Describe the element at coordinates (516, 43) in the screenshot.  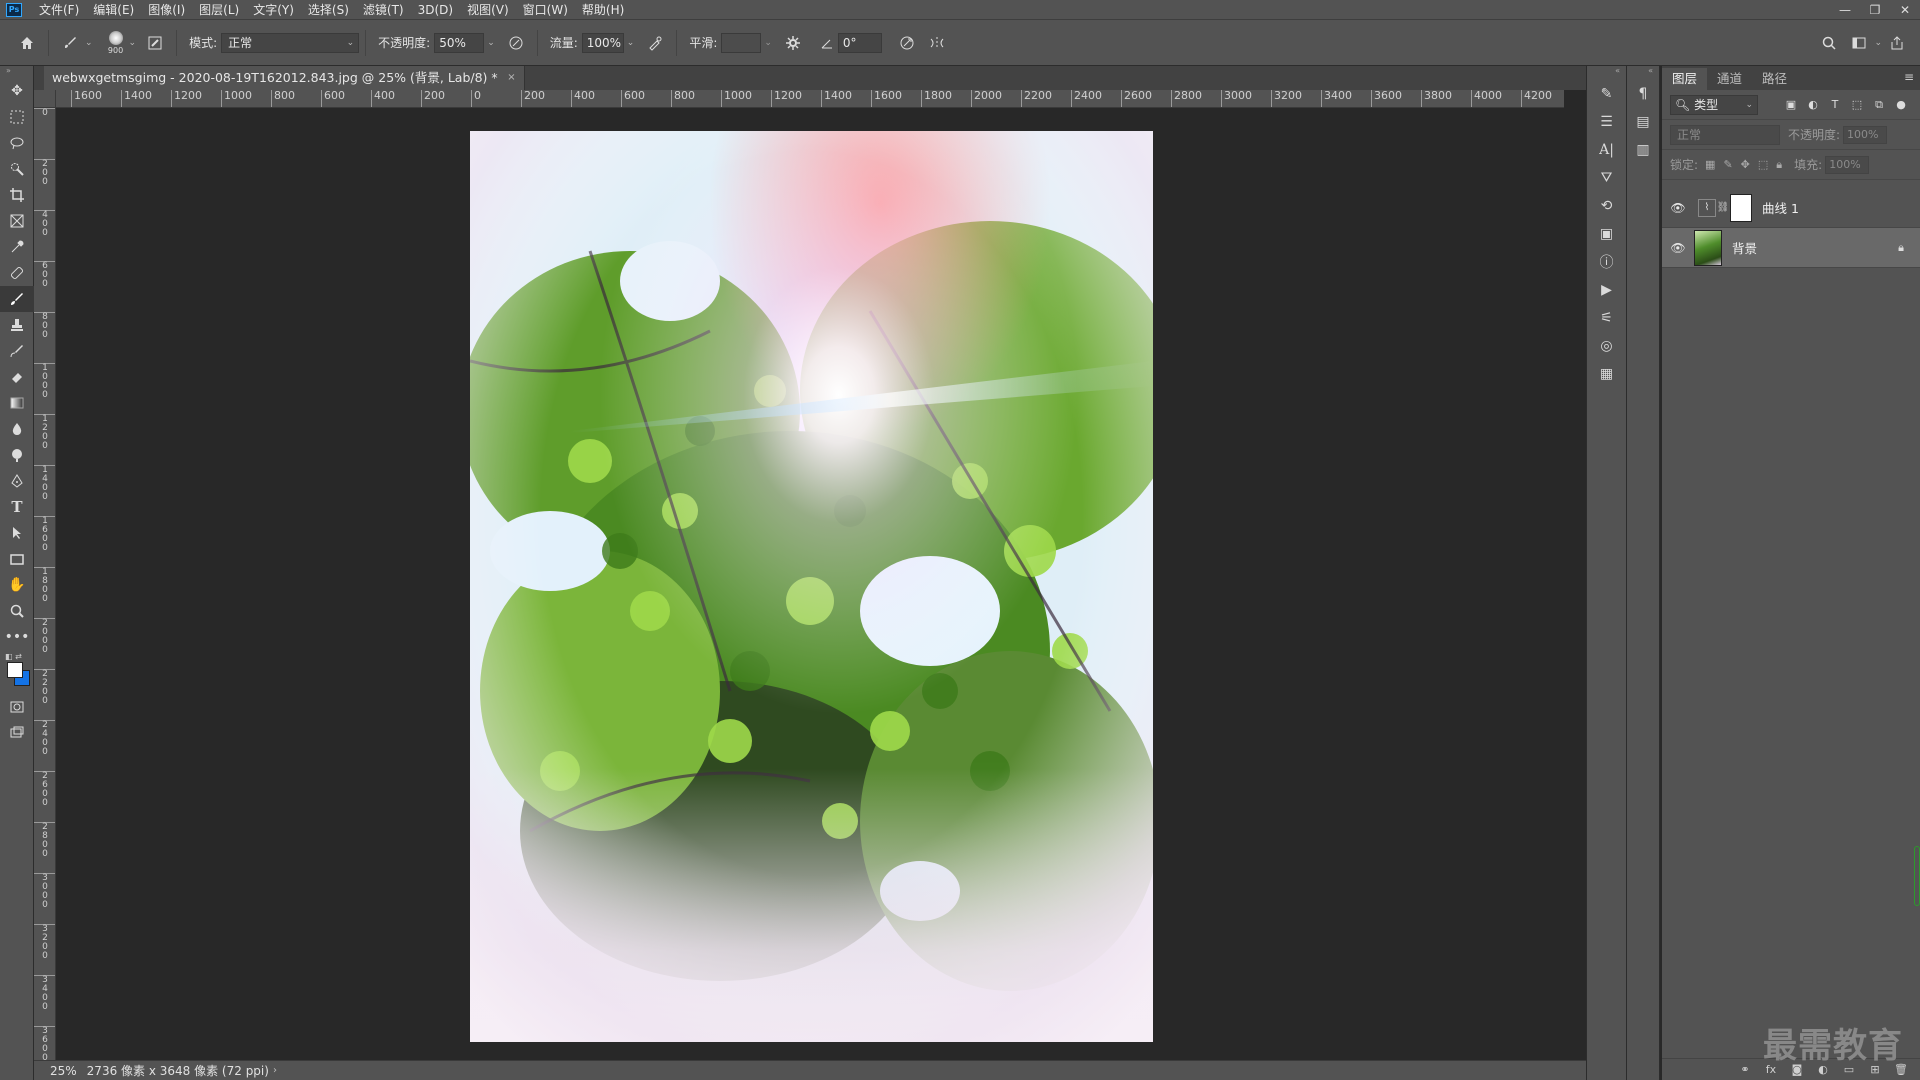
I see `pressure-opacity-icon` at that location.